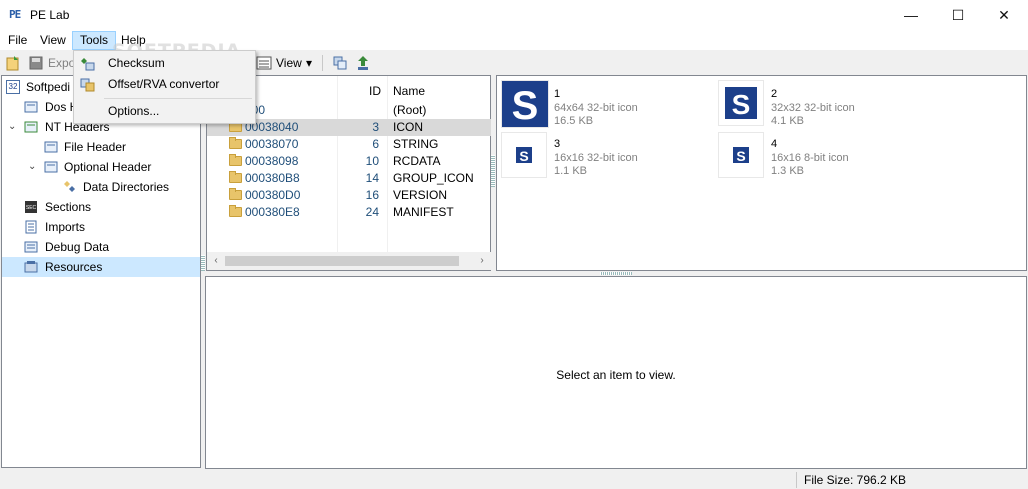 The width and height of the screenshot is (1028, 489). I want to click on resource-id: 24, so click(372, 212).